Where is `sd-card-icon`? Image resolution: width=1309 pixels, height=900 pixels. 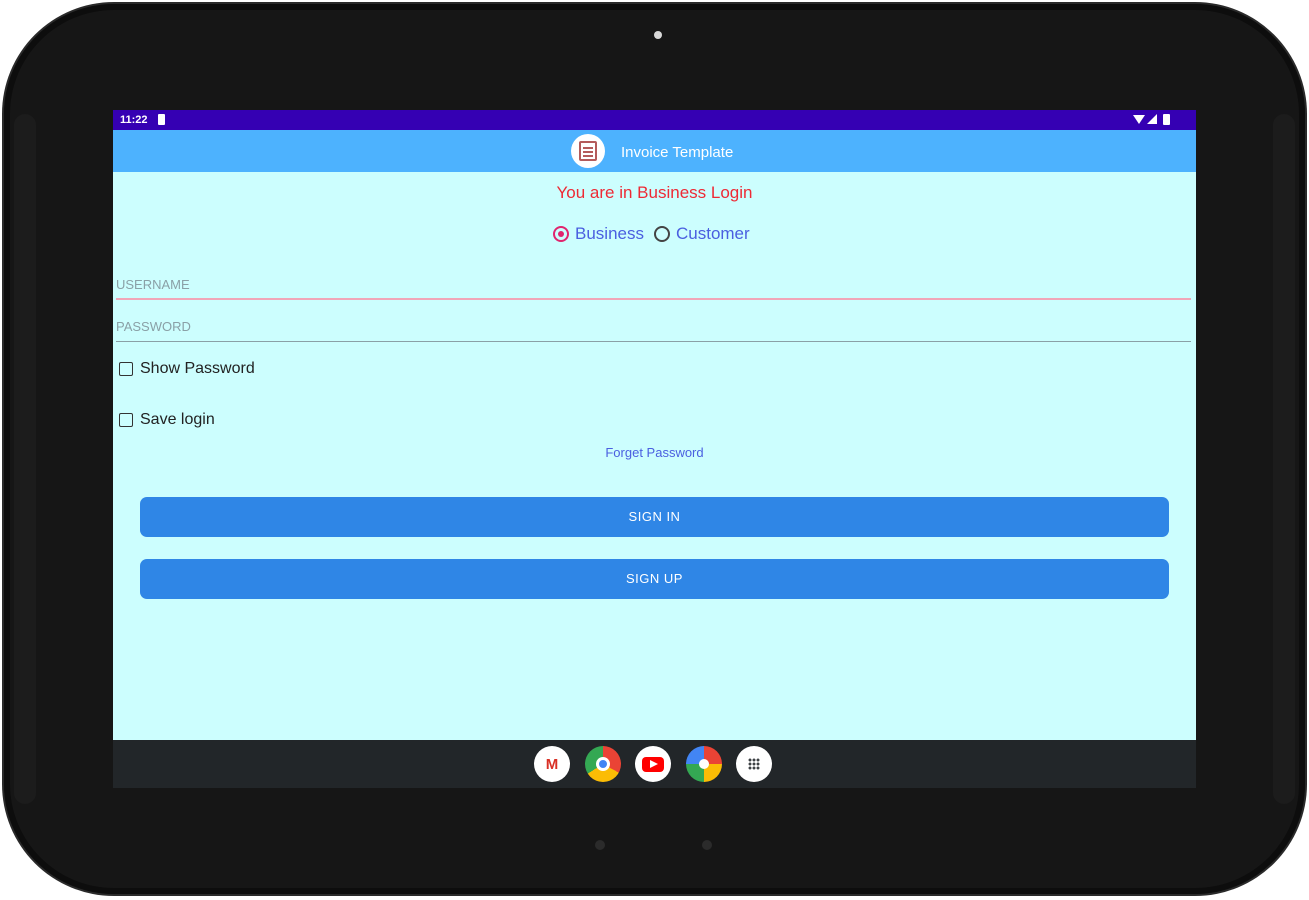
sd-card-icon is located at coordinates (161, 119).